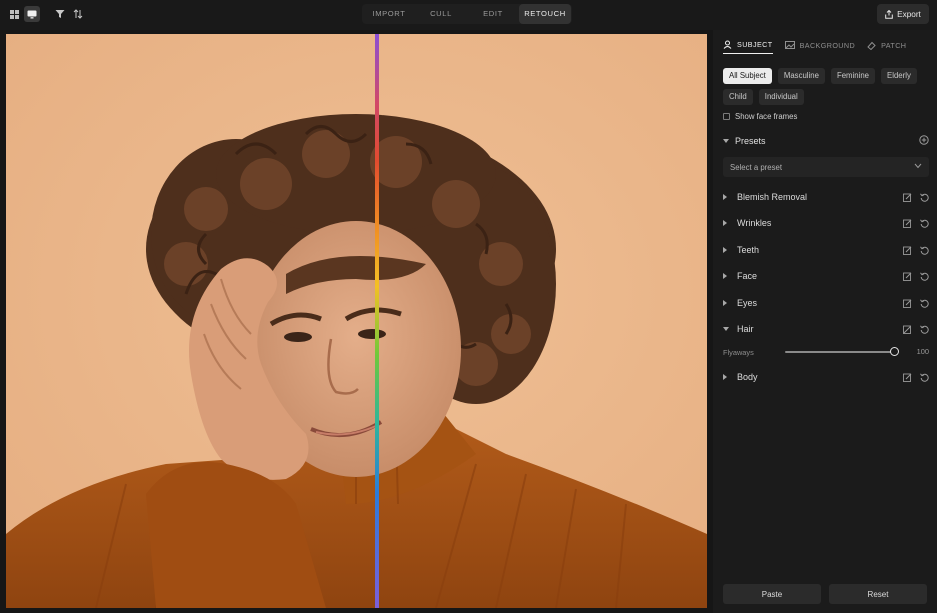  I want to click on tab-patch-label: PATCH, so click(894, 45).